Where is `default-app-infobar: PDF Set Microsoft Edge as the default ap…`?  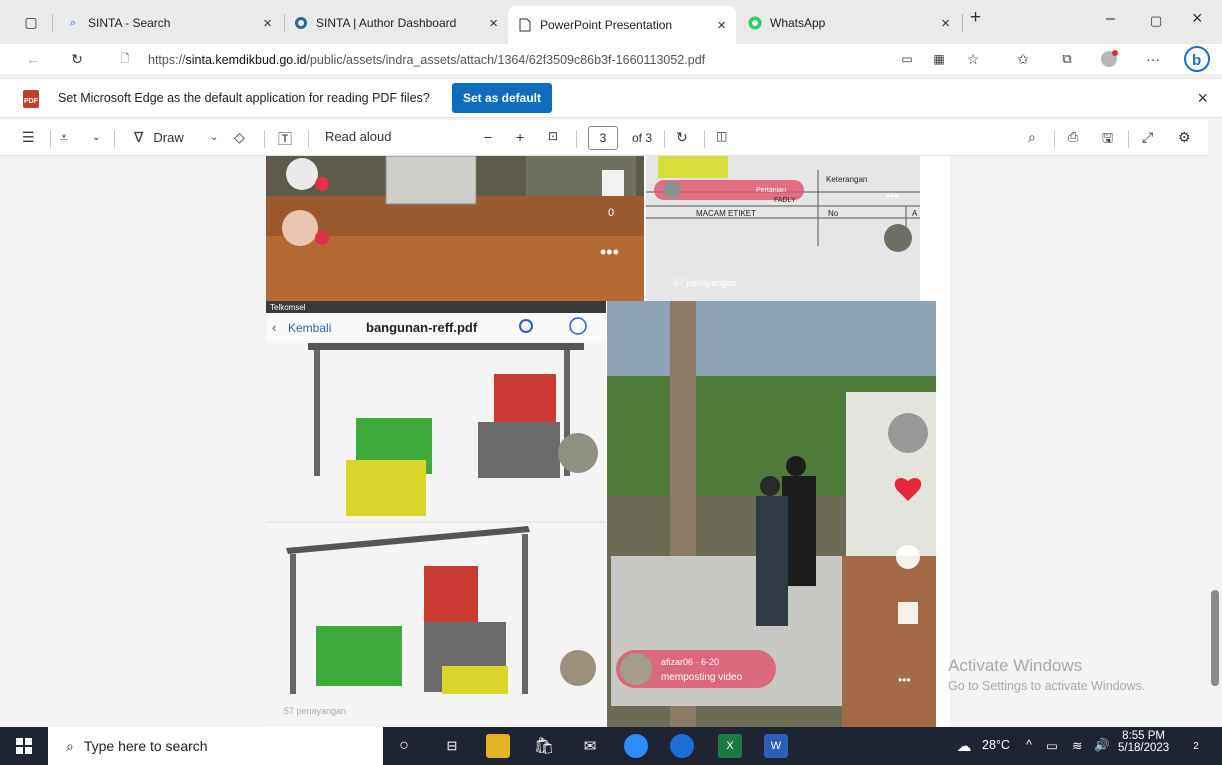 default-app-infobar: PDF Set Microsoft Edge as the default ap… is located at coordinates (611, 98).